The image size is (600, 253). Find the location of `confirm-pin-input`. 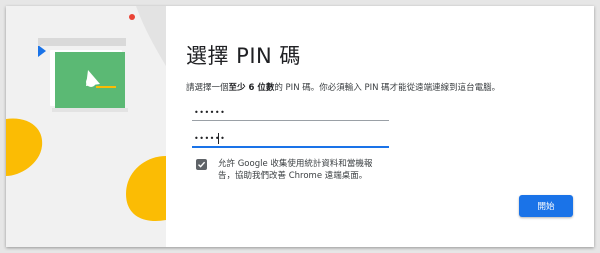

confirm-pin-input is located at coordinates (290, 139).